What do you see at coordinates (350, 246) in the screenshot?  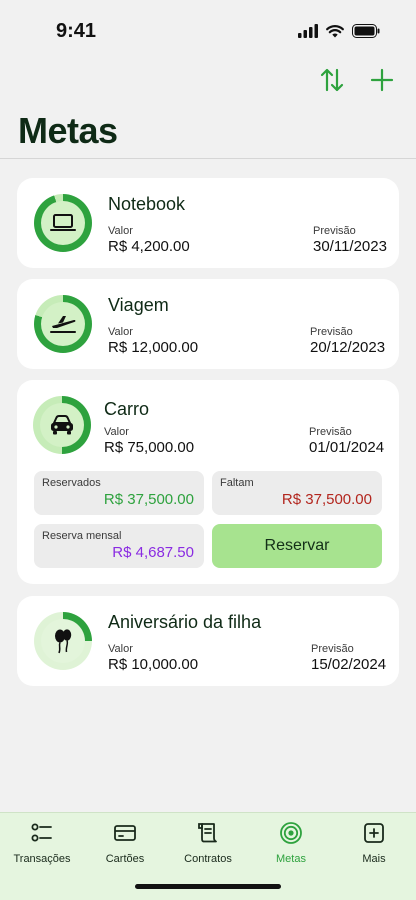 I see `forecast-date: 30/11/2023` at bounding box center [350, 246].